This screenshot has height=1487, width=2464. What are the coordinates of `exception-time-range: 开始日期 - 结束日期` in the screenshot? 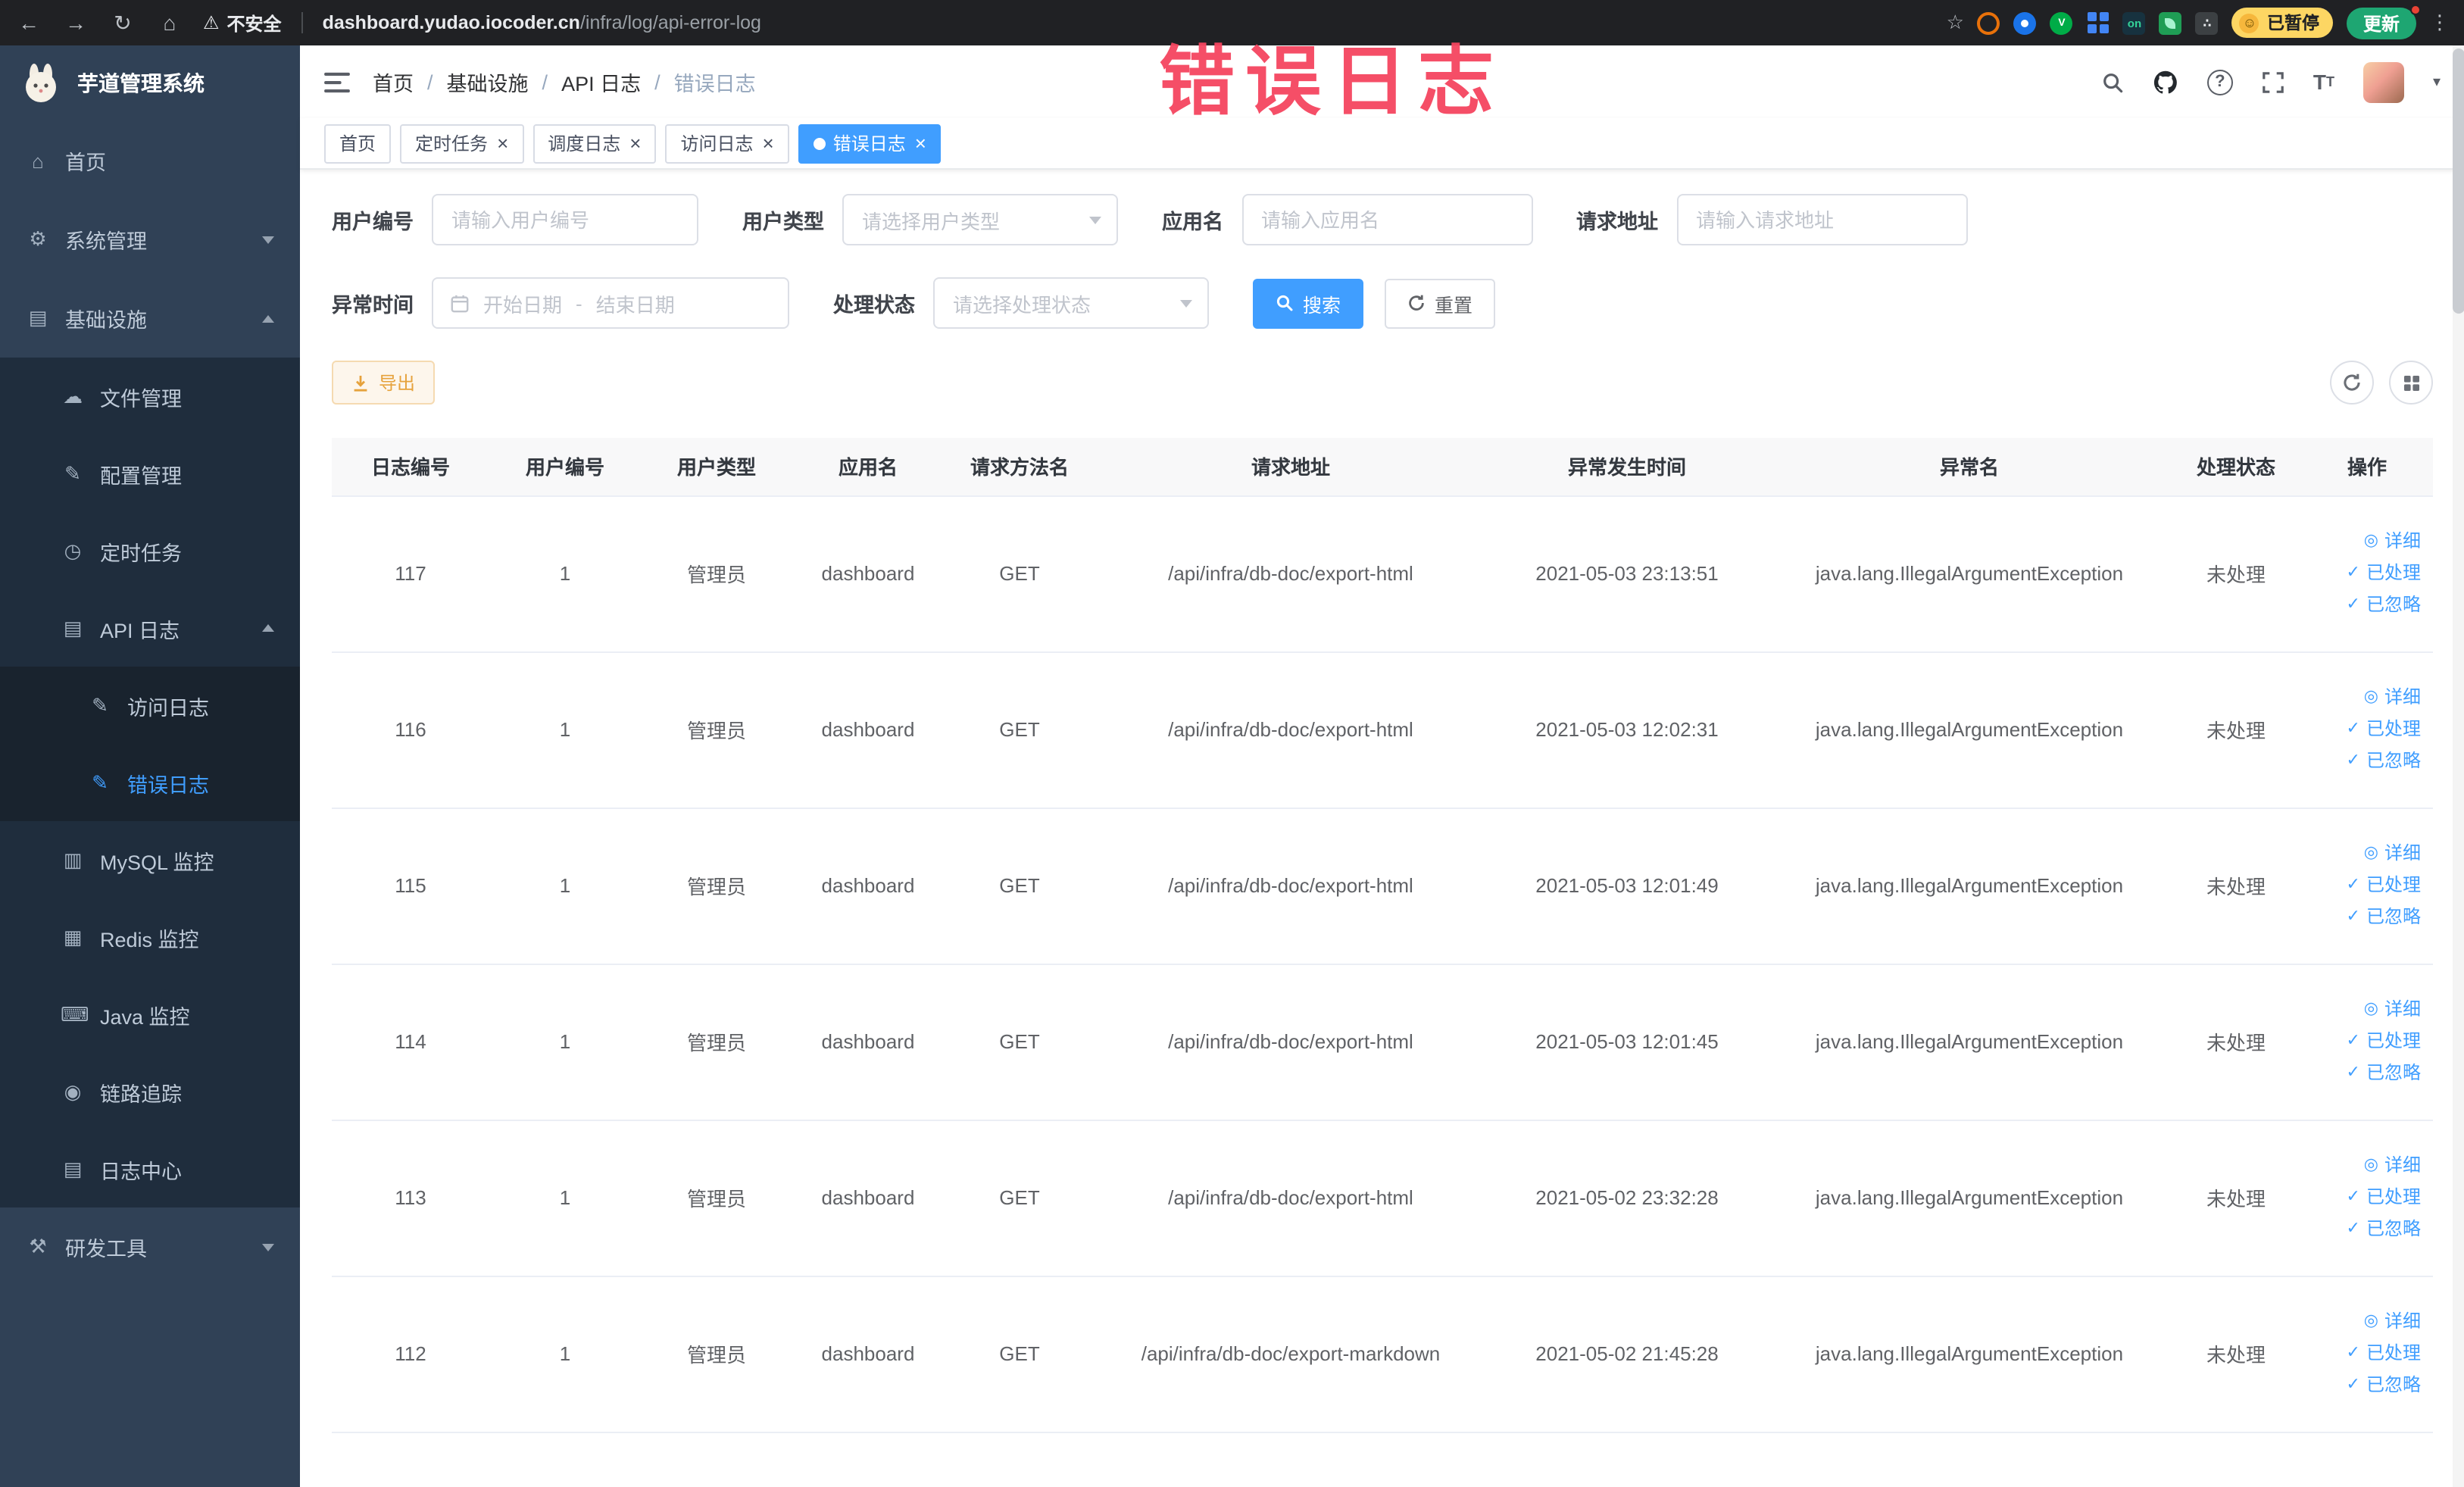 It's located at (610, 303).